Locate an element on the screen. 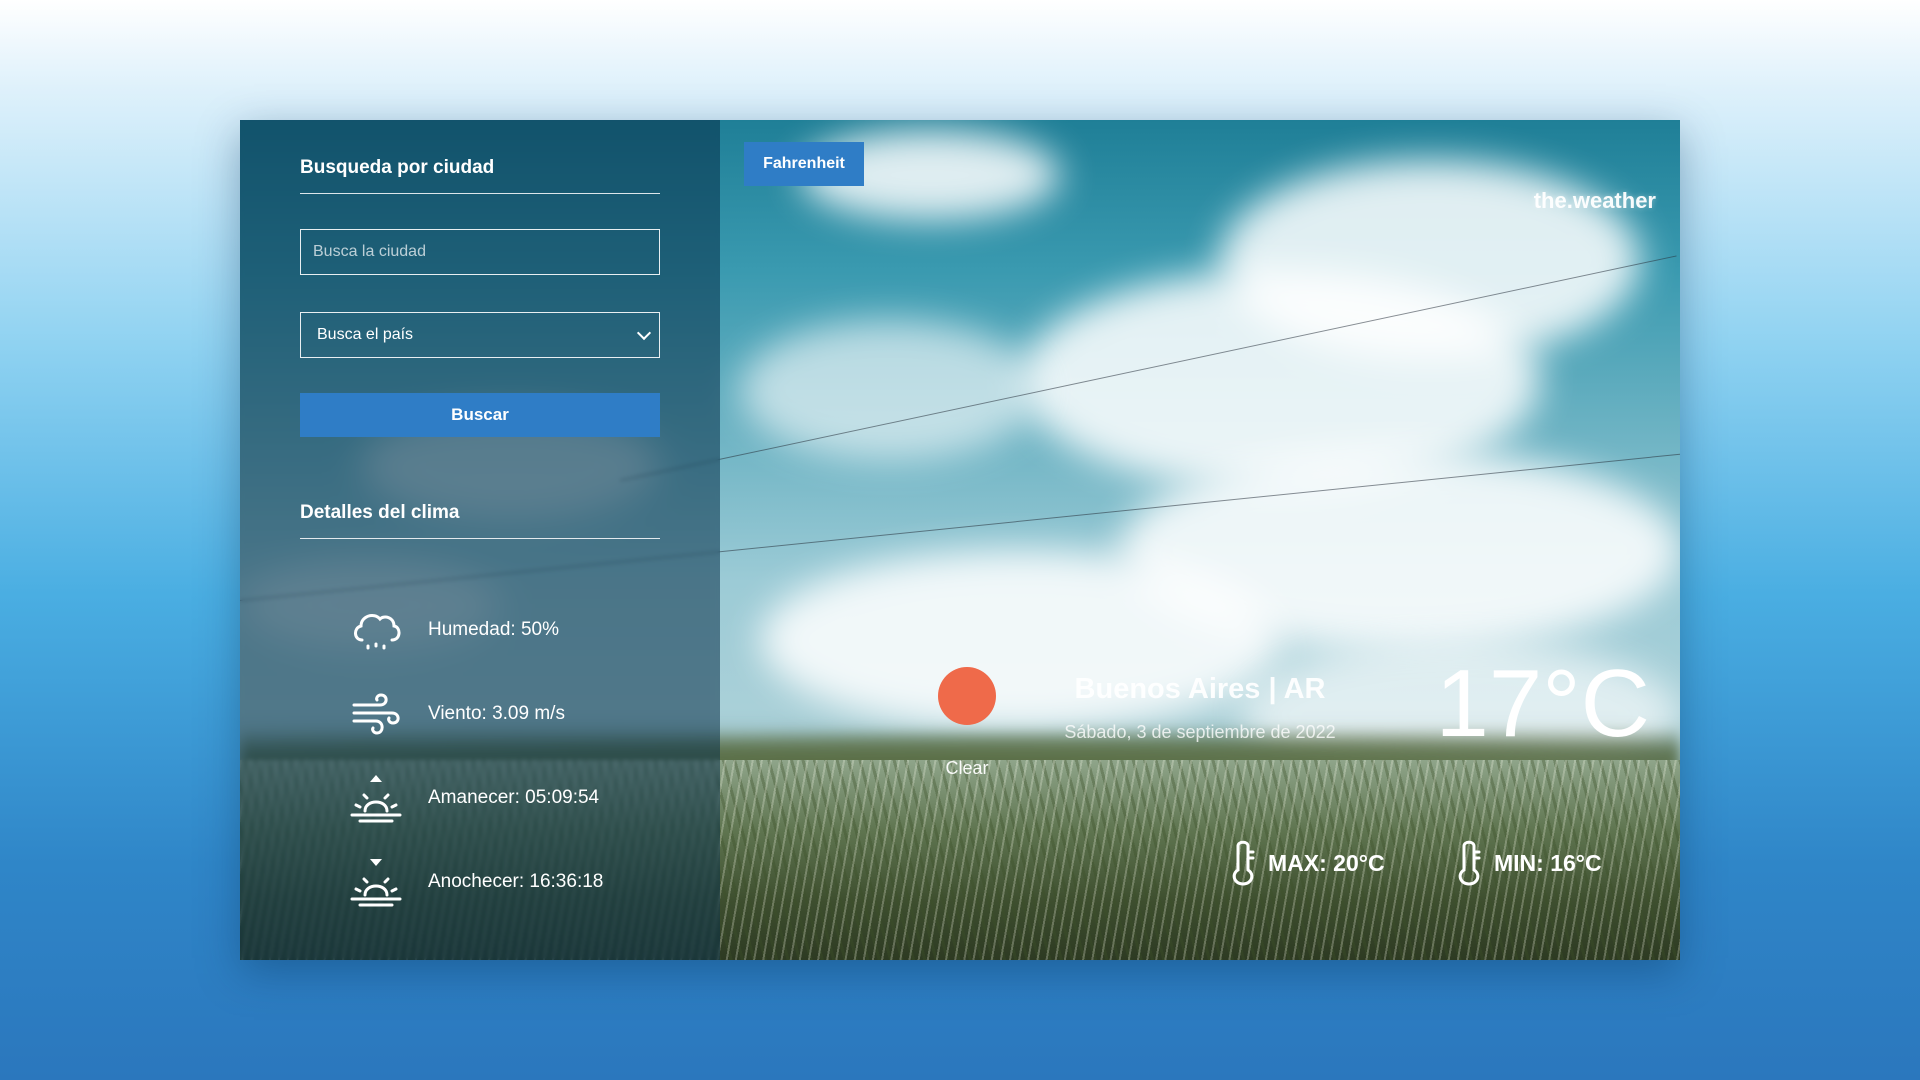 The width and height of the screenshot is (1920, 1080). weather-condition: Clear is located at coordinates (967, 768).